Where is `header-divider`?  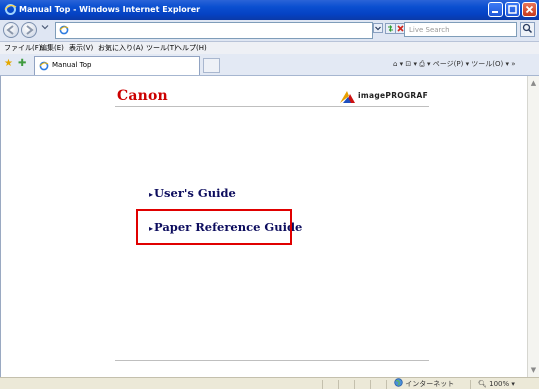 header-divider is located at coordinates (272, 106).